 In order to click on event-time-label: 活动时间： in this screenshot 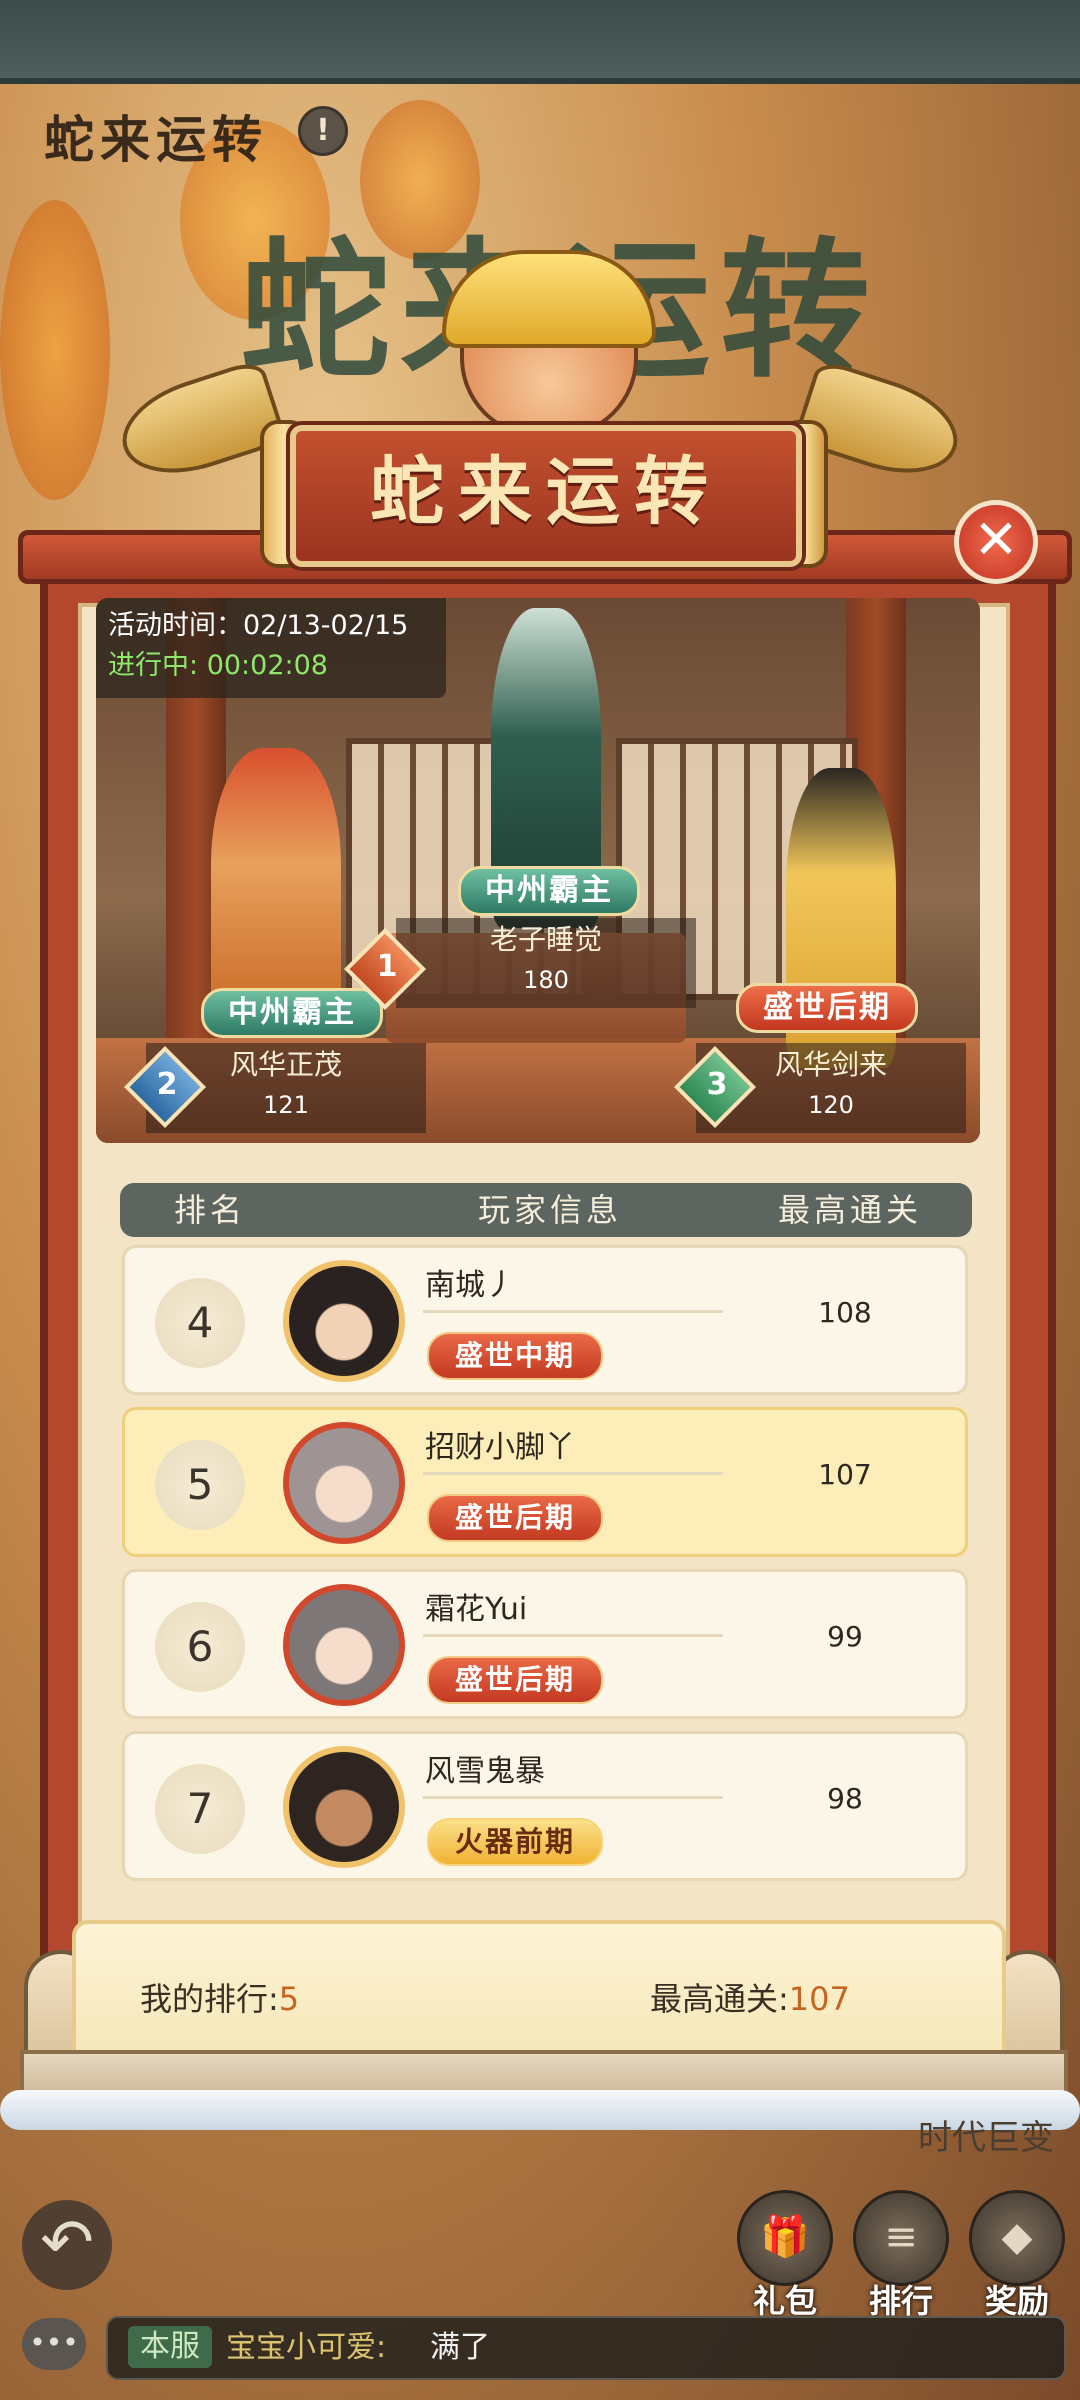, I will do `click(175, 625)`.